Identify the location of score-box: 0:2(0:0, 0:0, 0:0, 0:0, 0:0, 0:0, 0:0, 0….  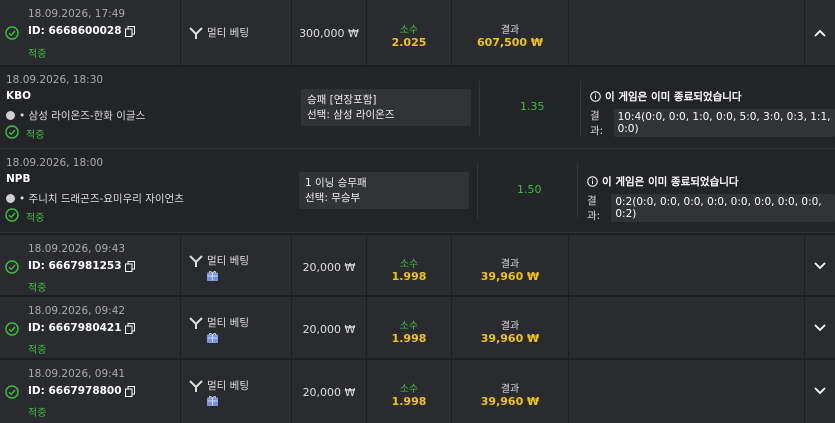
(723, 208).